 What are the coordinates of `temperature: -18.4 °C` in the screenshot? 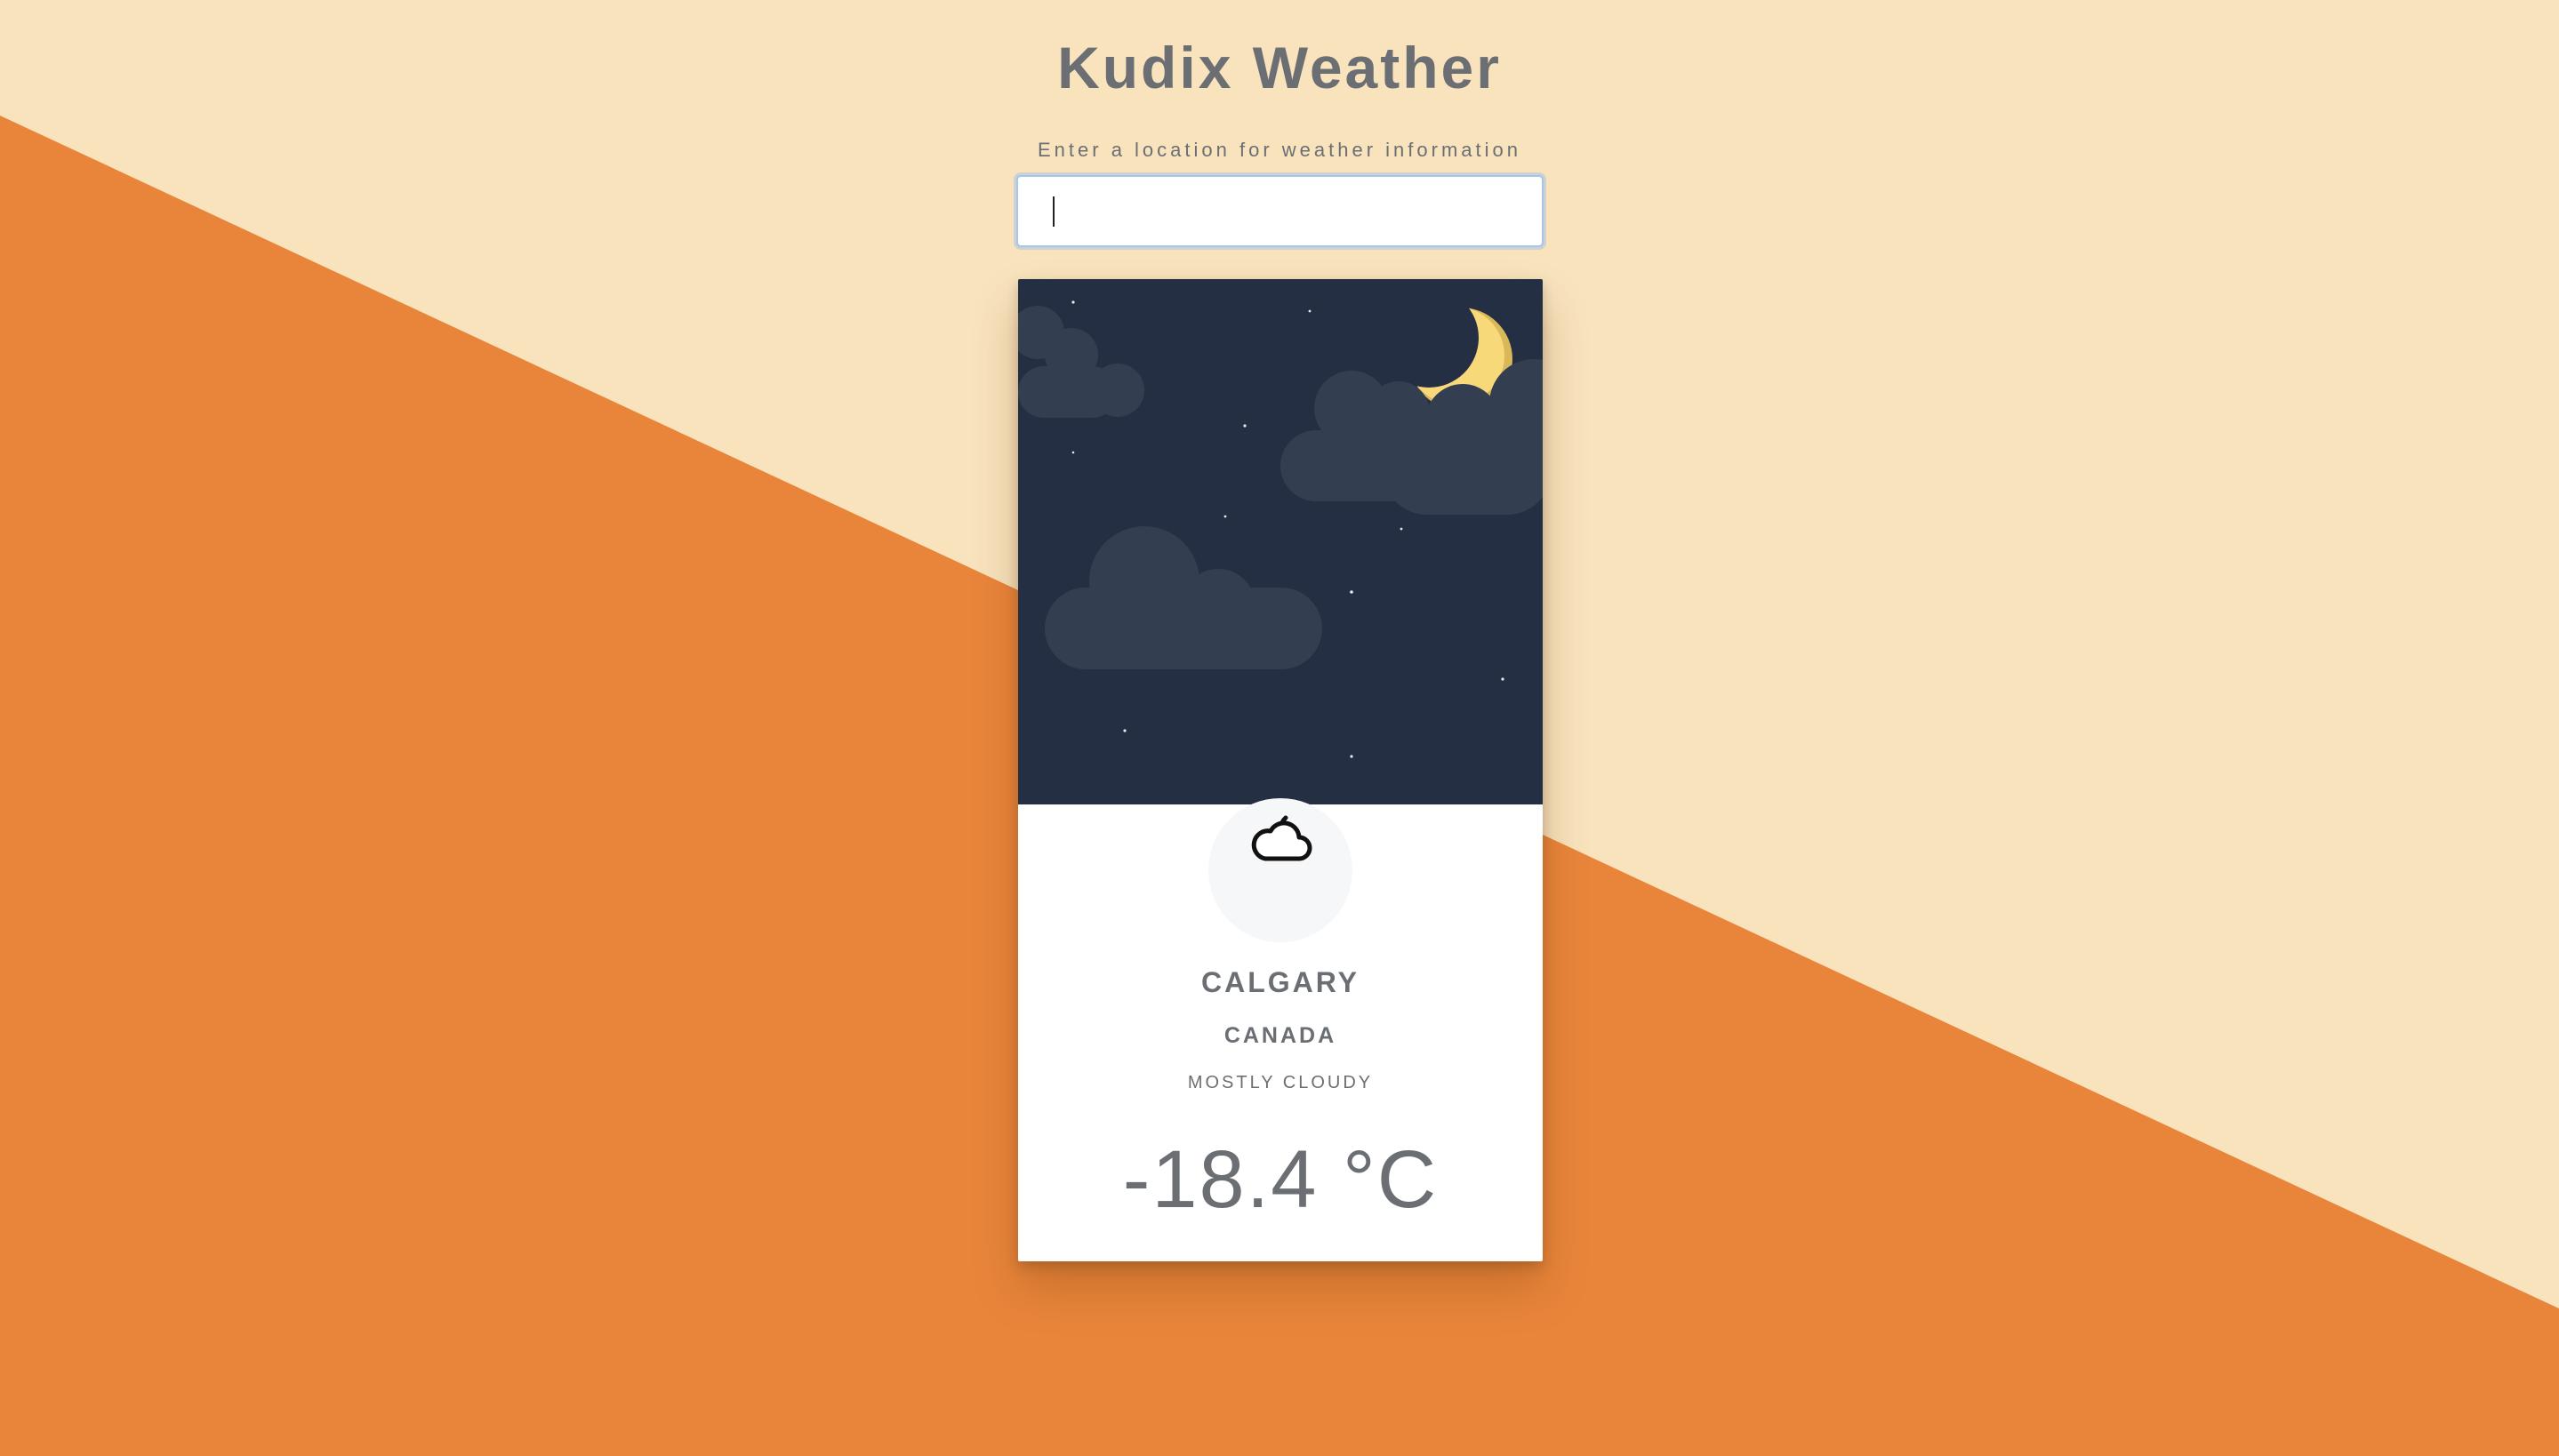 It's located at (1280, 1179).